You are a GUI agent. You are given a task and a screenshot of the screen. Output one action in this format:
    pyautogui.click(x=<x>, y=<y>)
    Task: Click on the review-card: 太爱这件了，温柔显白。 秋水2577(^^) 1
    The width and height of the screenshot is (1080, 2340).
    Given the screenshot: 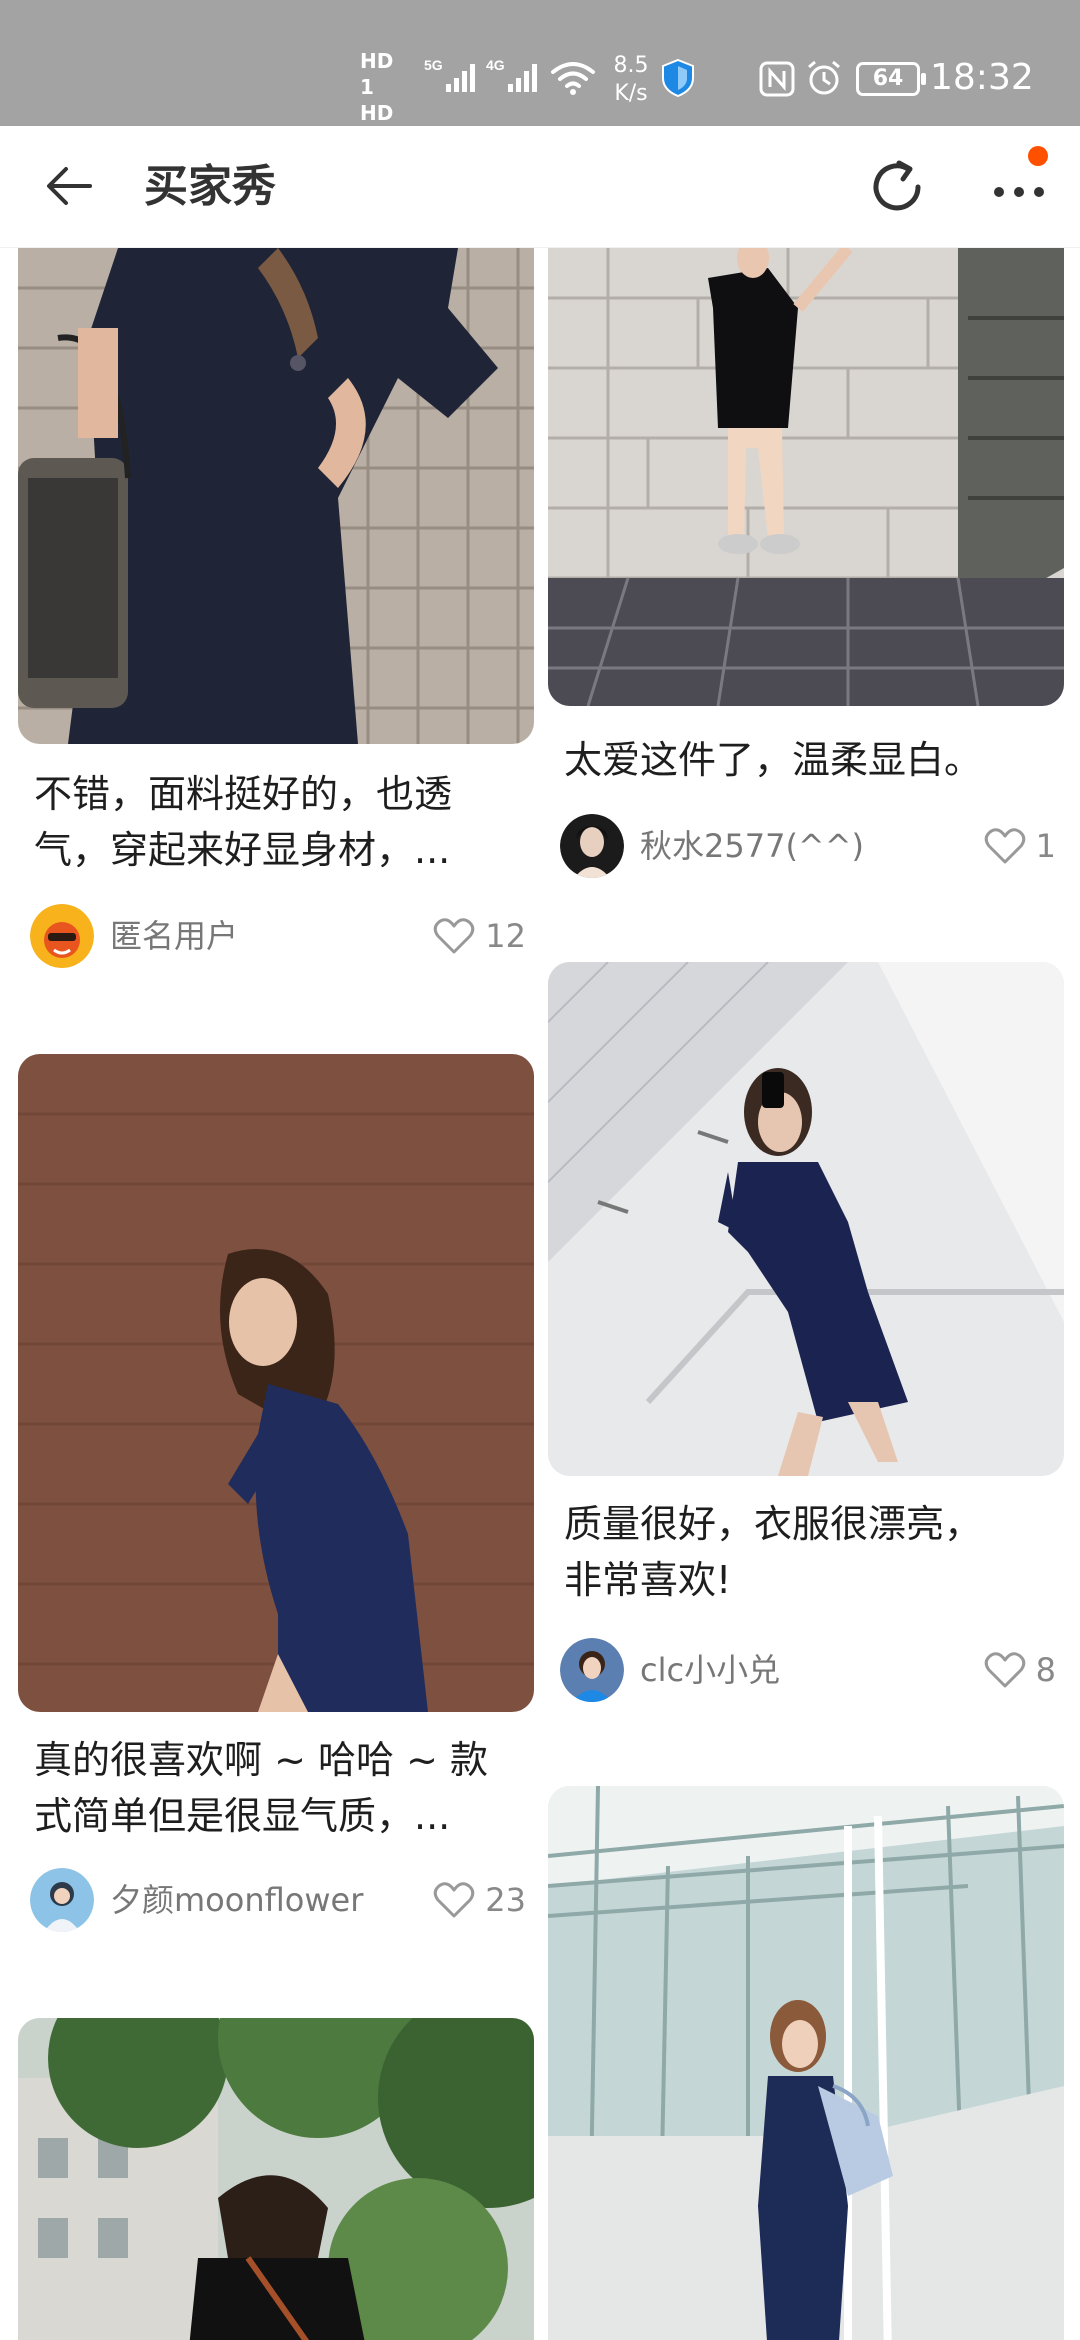 What is the action you would take?
    pyautogui.click(x=806, y=573)
    